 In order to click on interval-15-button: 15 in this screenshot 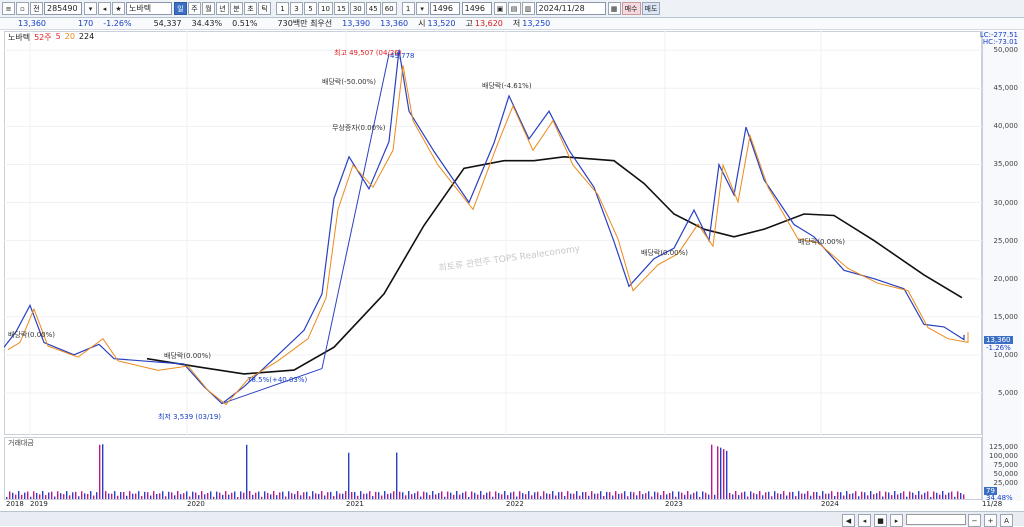, I will do `click(341, 8)`.